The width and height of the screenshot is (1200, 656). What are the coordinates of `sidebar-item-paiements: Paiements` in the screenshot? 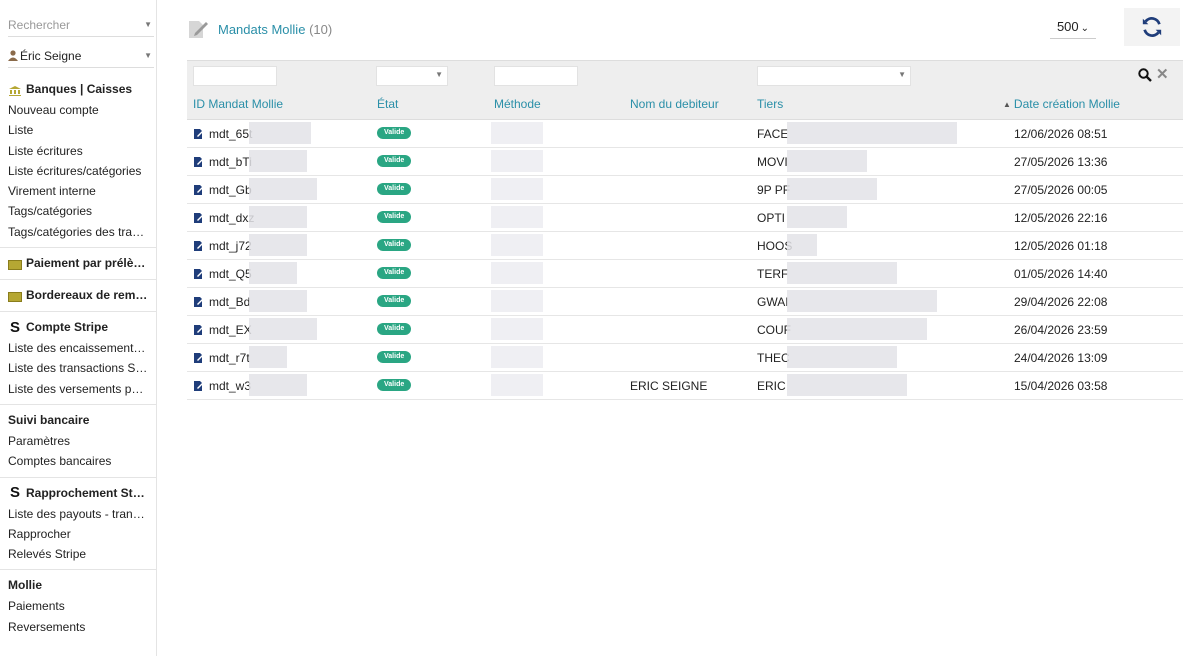 It's located at (74, 606).